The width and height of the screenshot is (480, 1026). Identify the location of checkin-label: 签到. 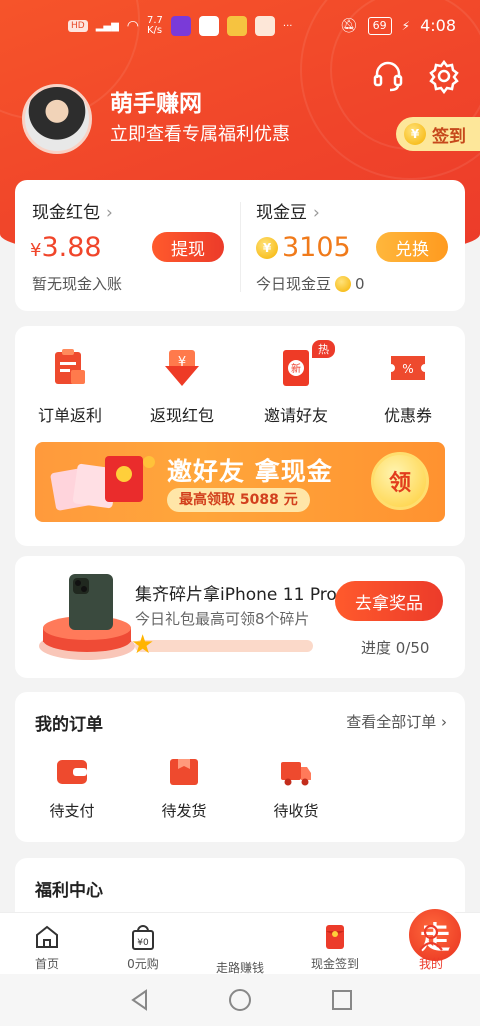
(449, 136).